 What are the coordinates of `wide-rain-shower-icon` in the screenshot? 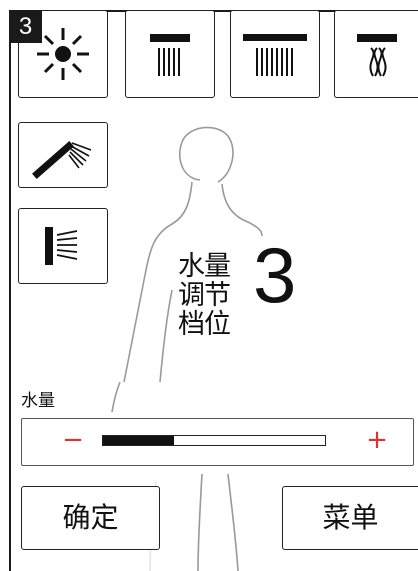 It's located at (275, 55).